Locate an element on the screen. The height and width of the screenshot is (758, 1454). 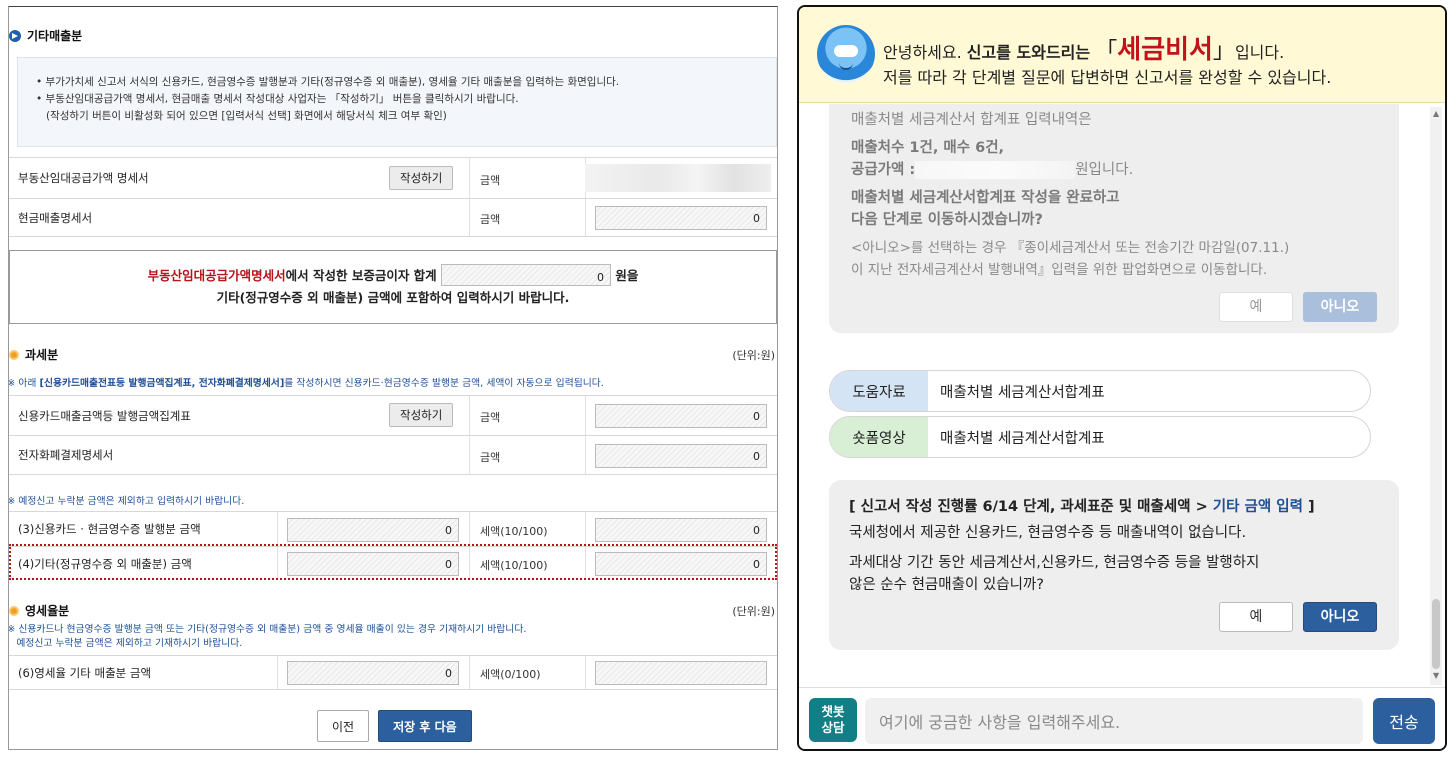
section-title: 기타매출분 is located at coordinates (55, 36).